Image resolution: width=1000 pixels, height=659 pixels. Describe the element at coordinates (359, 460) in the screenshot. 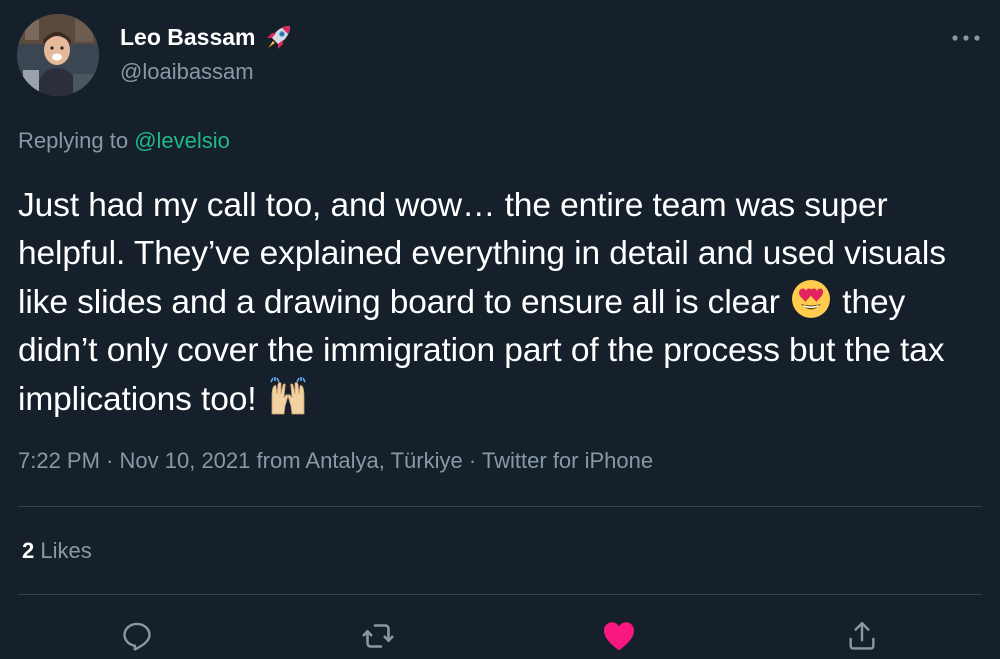

I see `tweet-location: from Antalya, Türkiye` at that location.